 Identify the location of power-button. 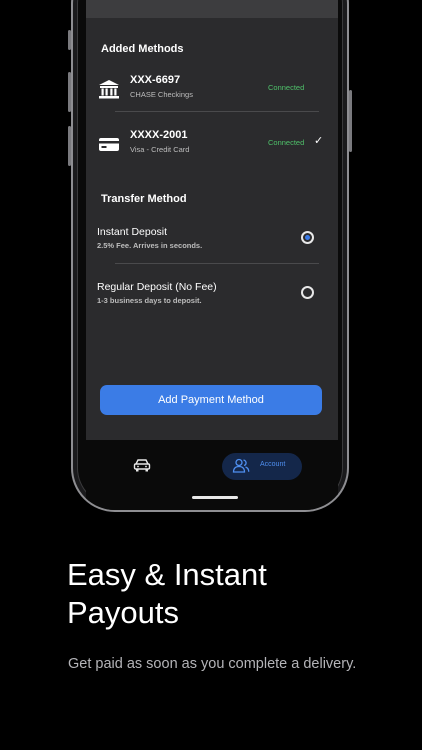
(350, 121).